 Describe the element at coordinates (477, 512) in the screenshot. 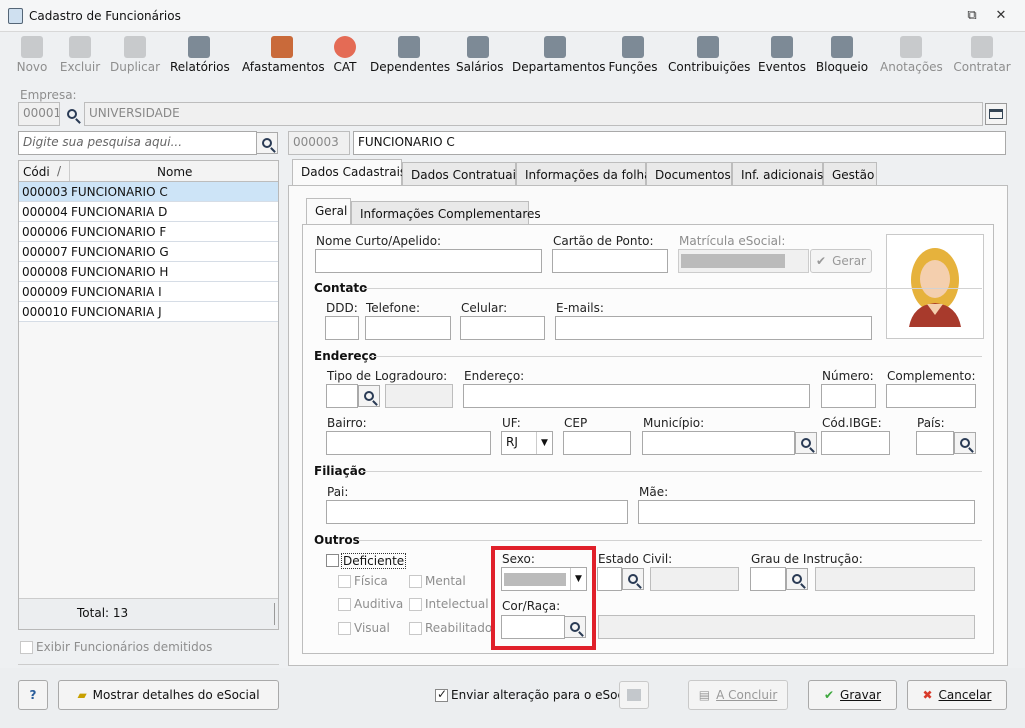

I see `pai-field` at that location.